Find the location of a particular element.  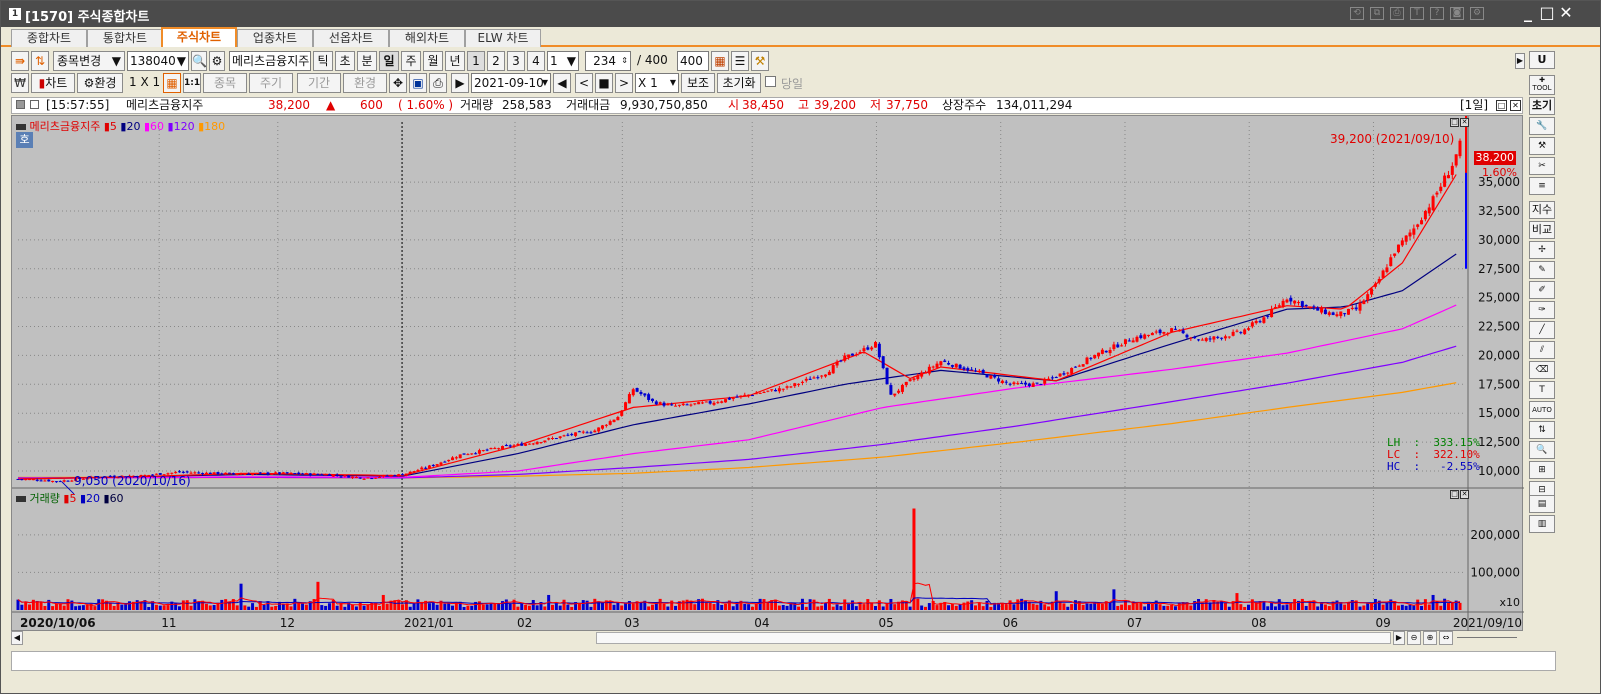

period-week-button: 주 is located at coordinates (411, 61).